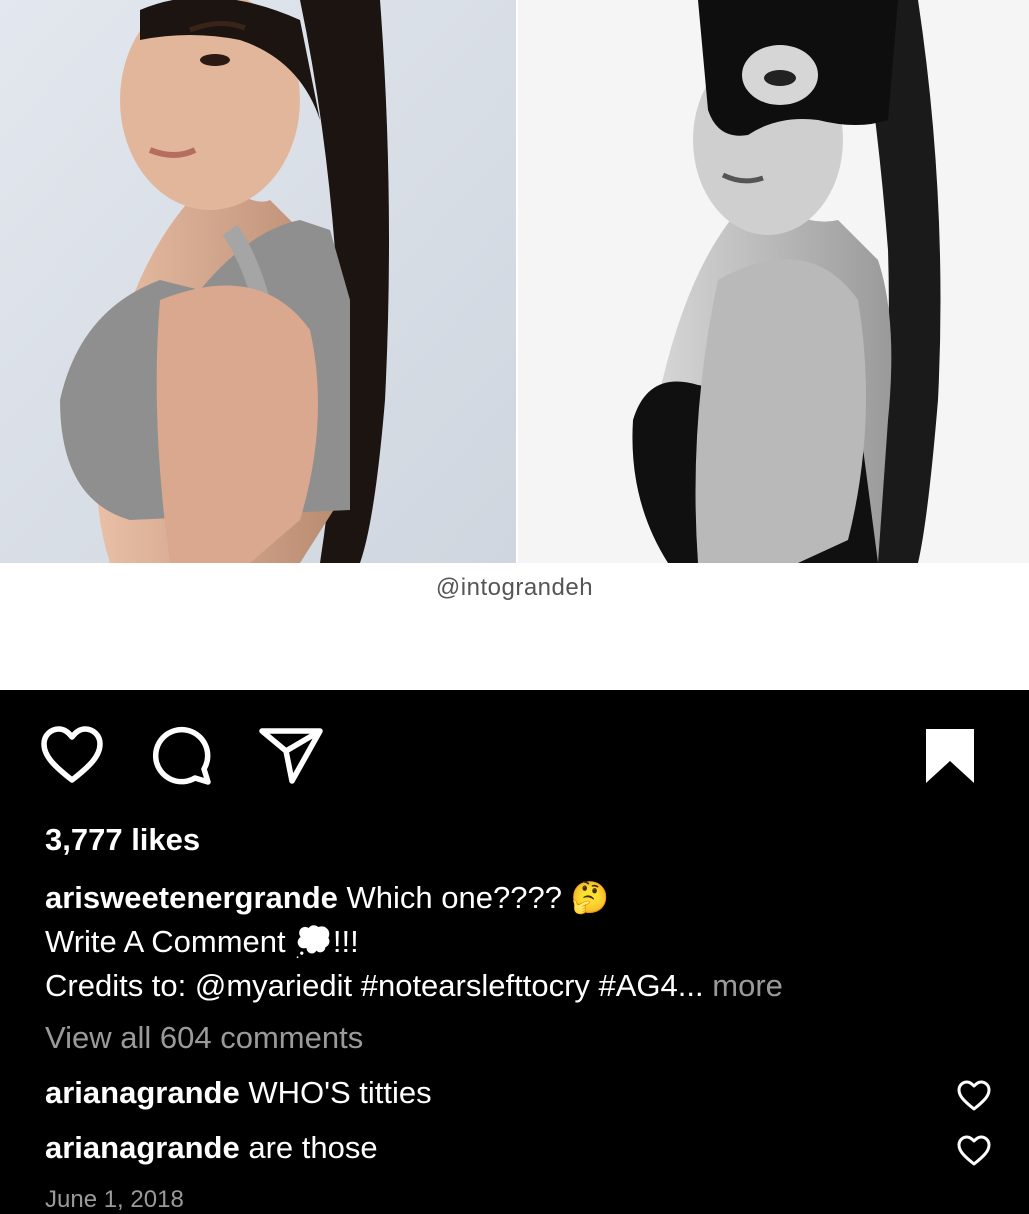  Describe the element at coordinates (340, 1092) in the screenshot. I see `comment-text: WHO'S titties` at that location.